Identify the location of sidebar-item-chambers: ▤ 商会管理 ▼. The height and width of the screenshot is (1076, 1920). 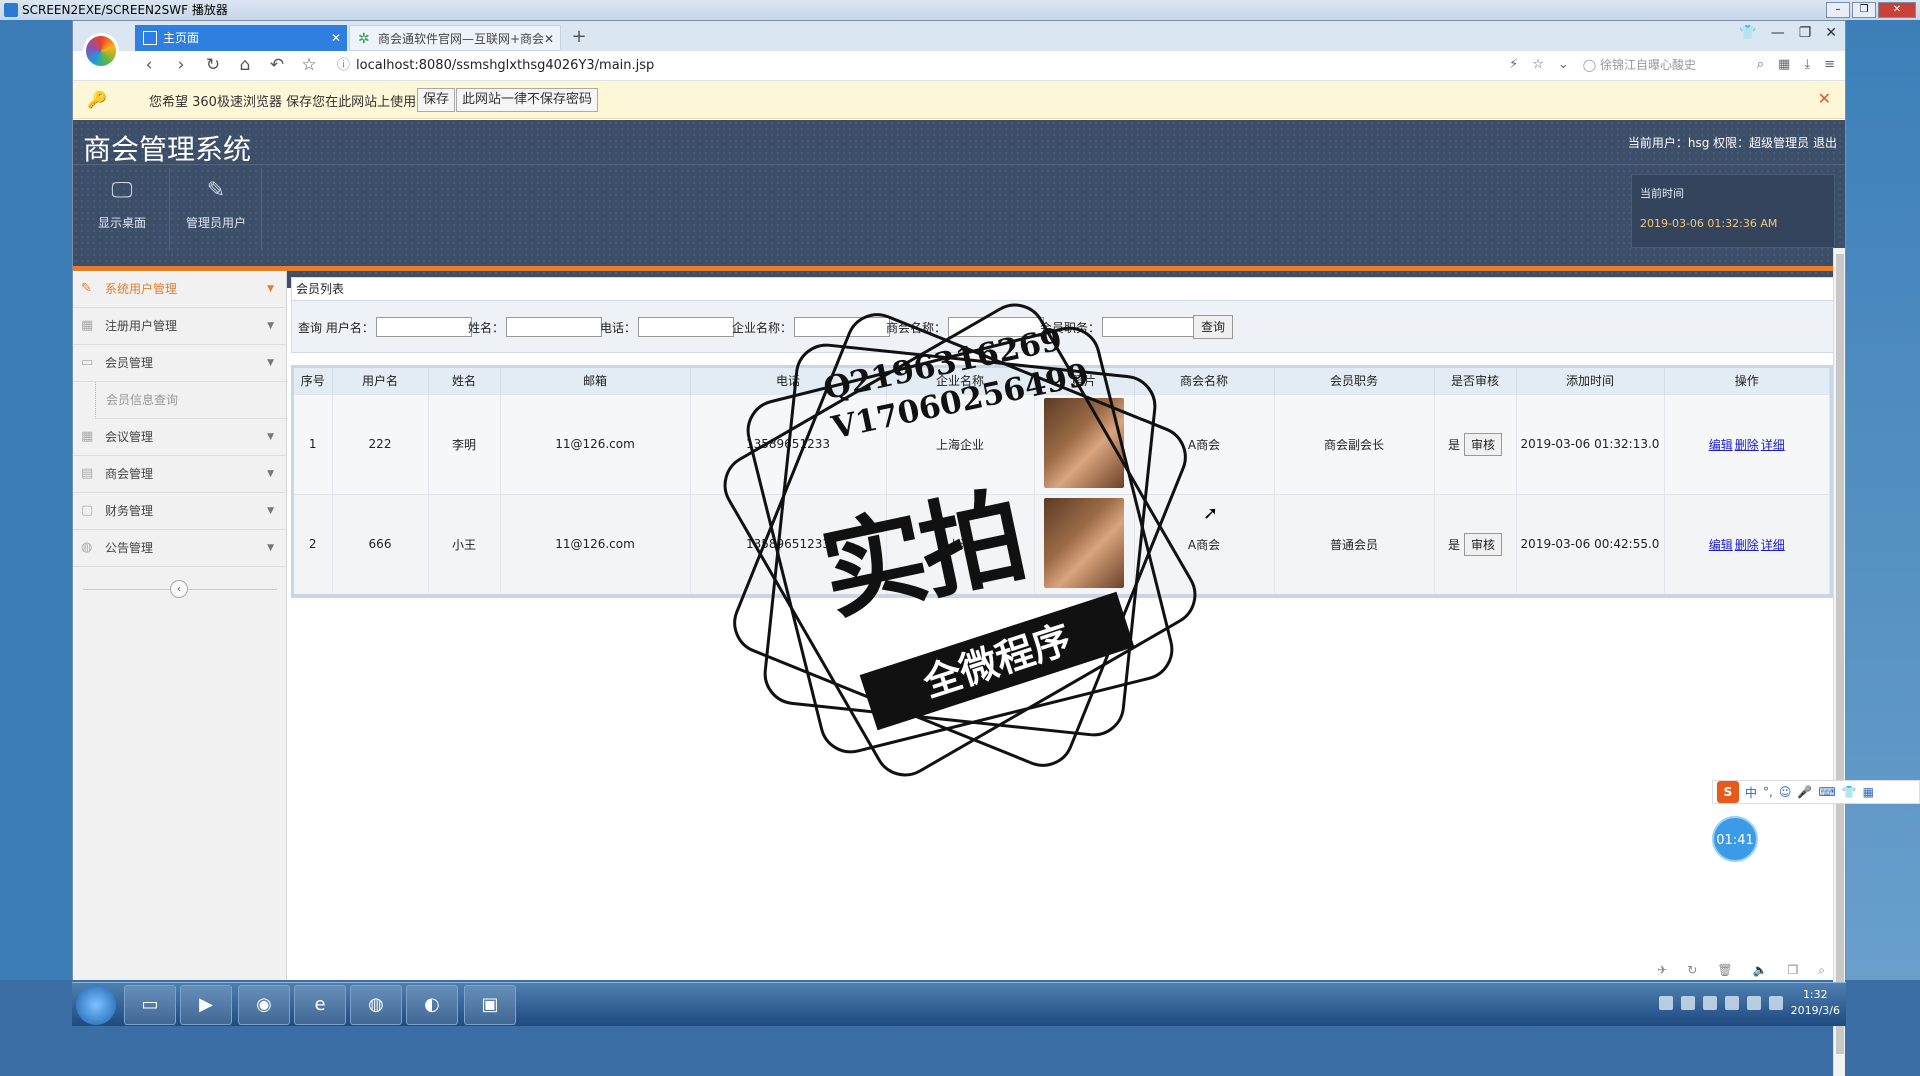
(179, 474).